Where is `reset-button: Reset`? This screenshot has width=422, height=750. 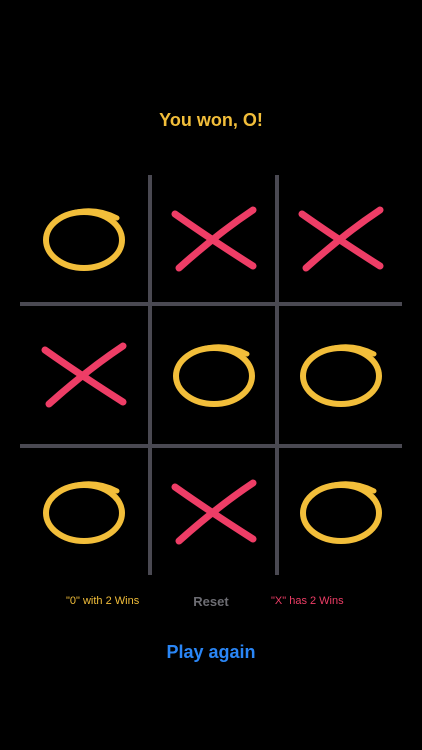 reset-button: Reset is located at coordinates (211, 601).